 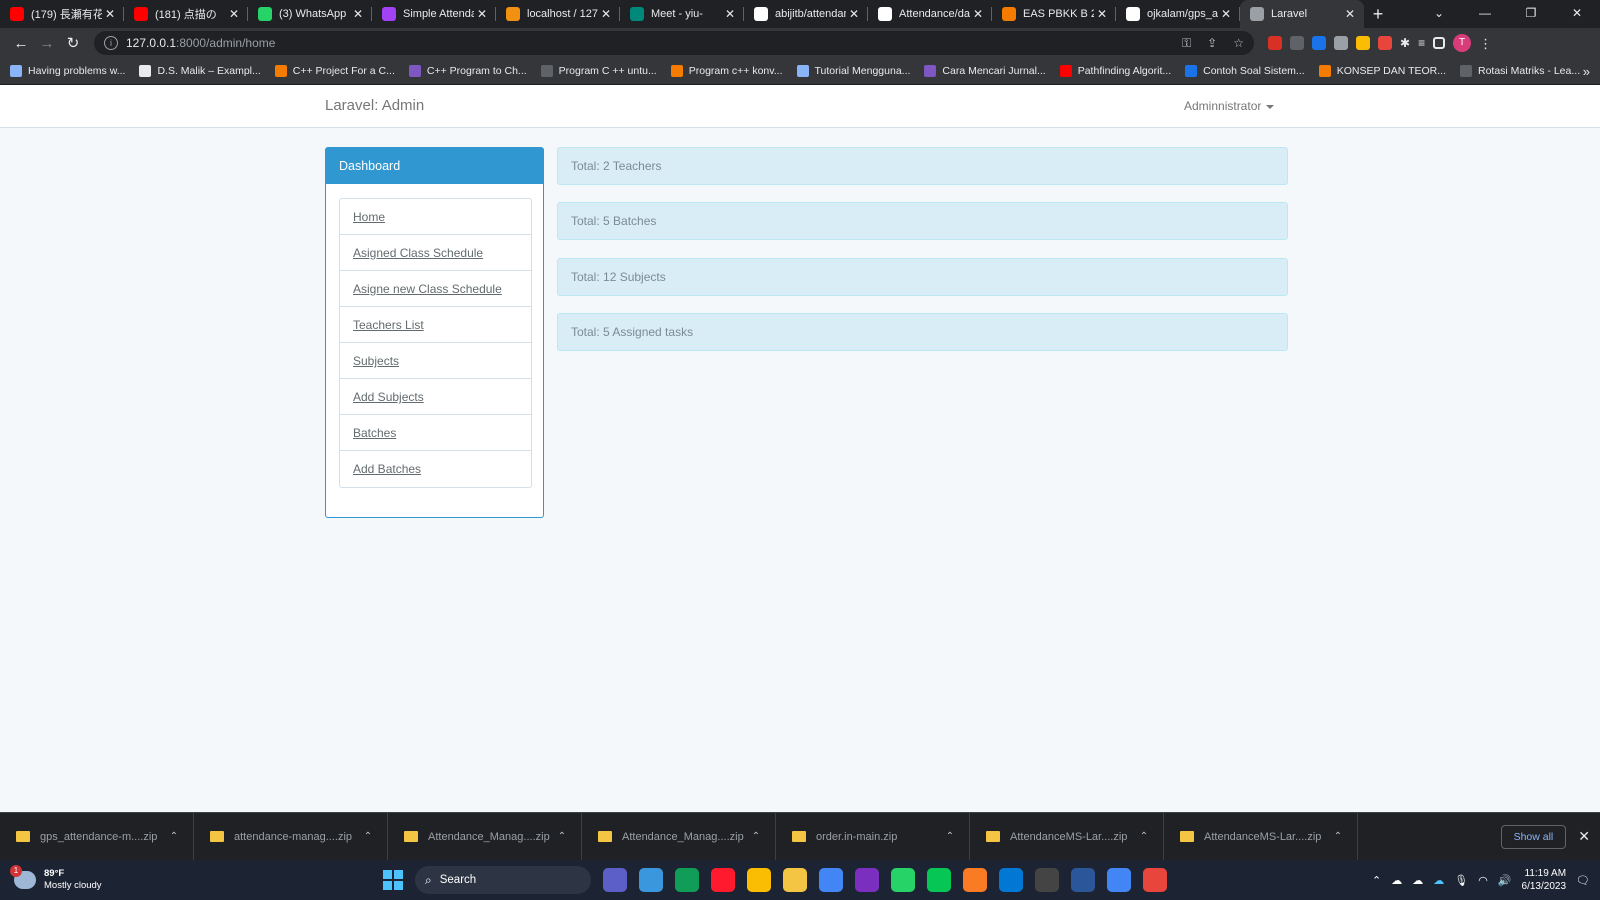 I want to click on puzzle-icon: ✱, so click(x=1405, y=43).